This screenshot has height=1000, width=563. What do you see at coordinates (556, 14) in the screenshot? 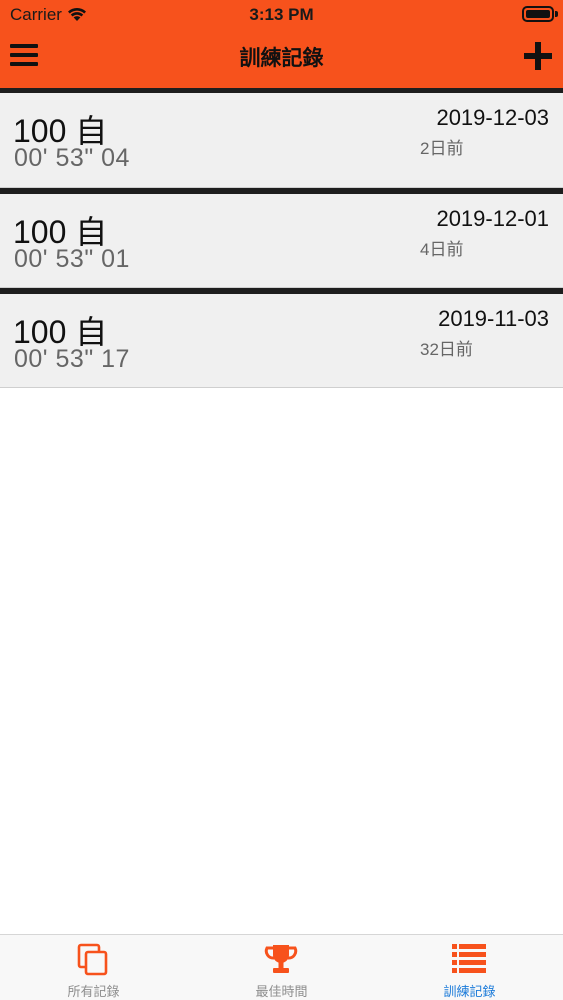
I see `battery-nub` at bounding box center [556, 14].